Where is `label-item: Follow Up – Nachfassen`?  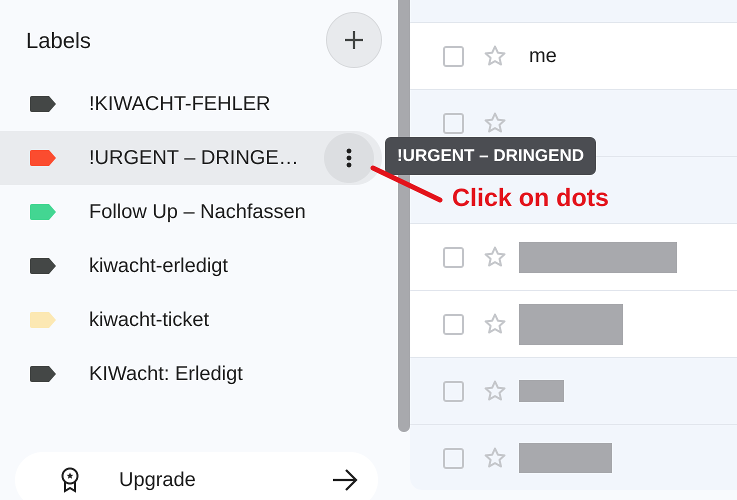 label-item: Follow Up – Nachfassen is located at coordinates (191, 212).